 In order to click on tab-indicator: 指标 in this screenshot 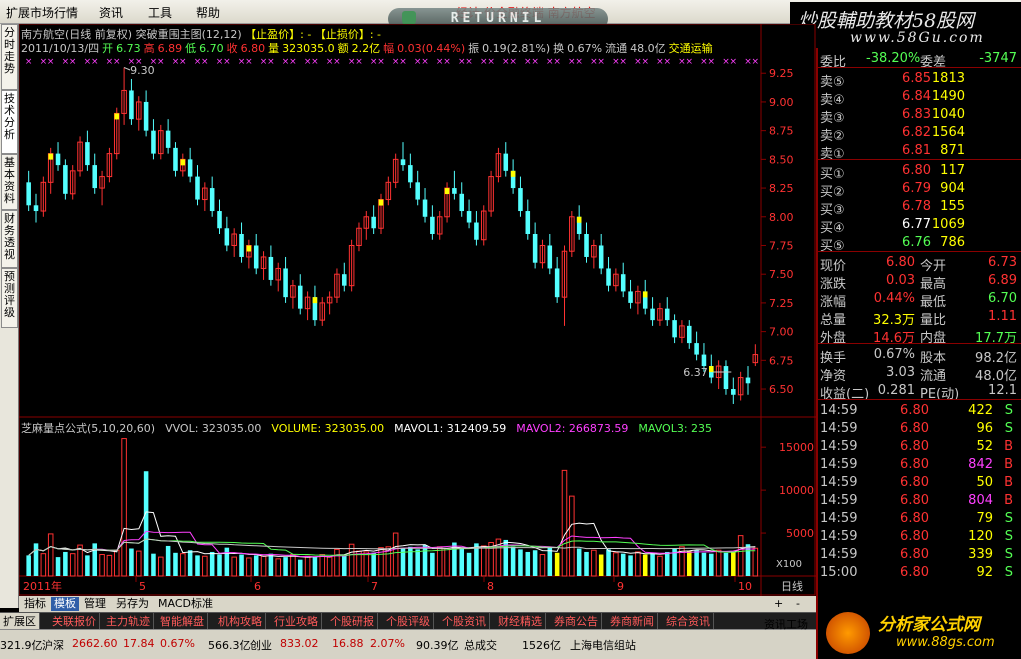, I will do `click(35, 604)`.